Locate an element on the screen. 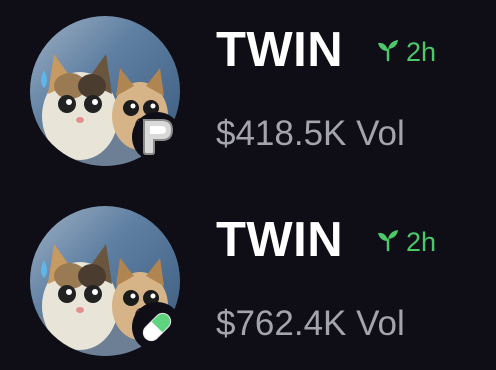 The image size is (496, 370). token-volume: $418.5K Vol is located at coordinates (310, 133).